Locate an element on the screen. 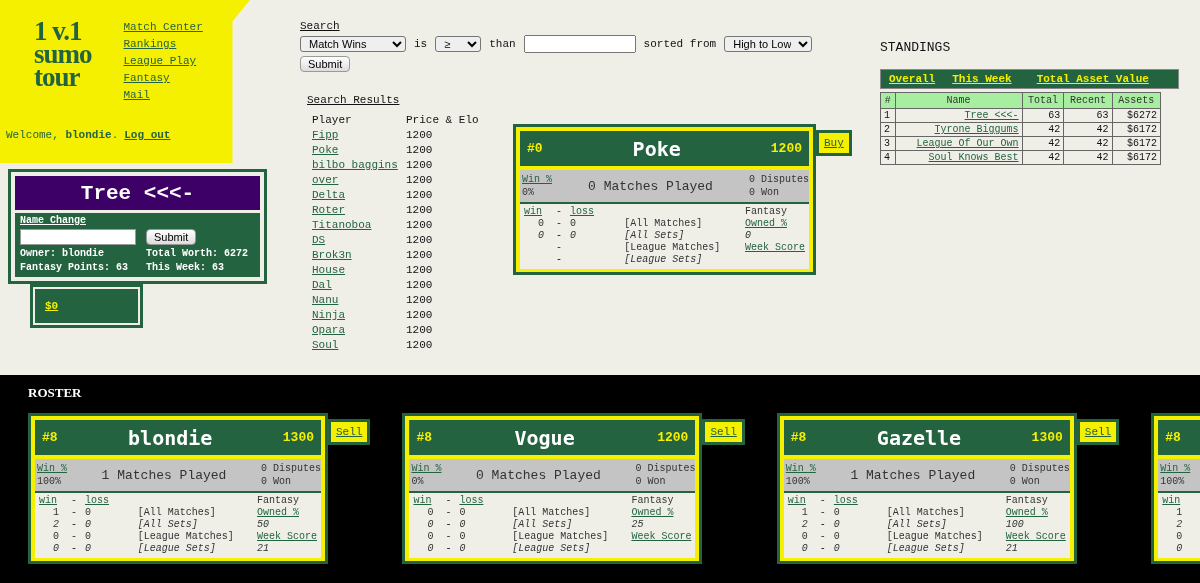 This screenshot has width=1200, height=583. player-link: Opara is located at coordinates (328, 330).